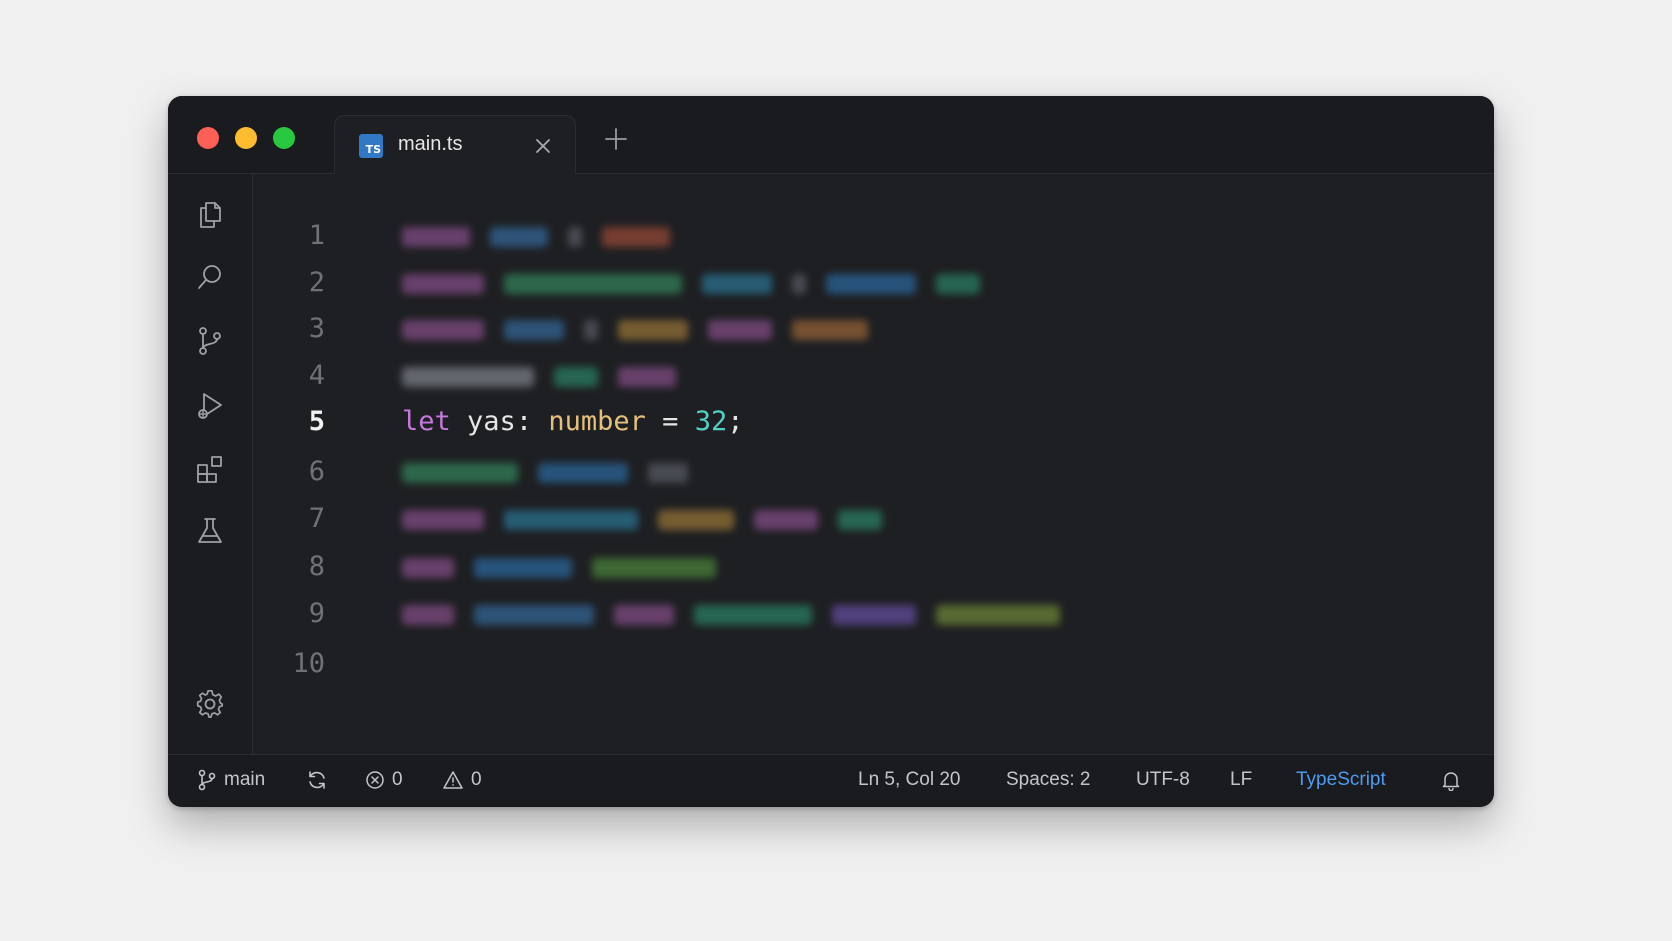 This screenshot has height=941, width=1672. What do you see at coordinates (210, 469) in the screenshot?
I see `extensions-icon` at bounding box center [210, 469].